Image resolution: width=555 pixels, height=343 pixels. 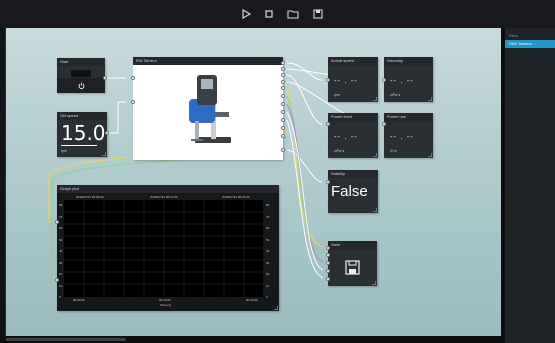 I want to click on power-force-unit: mPa·s, so click(x=339, y=151).